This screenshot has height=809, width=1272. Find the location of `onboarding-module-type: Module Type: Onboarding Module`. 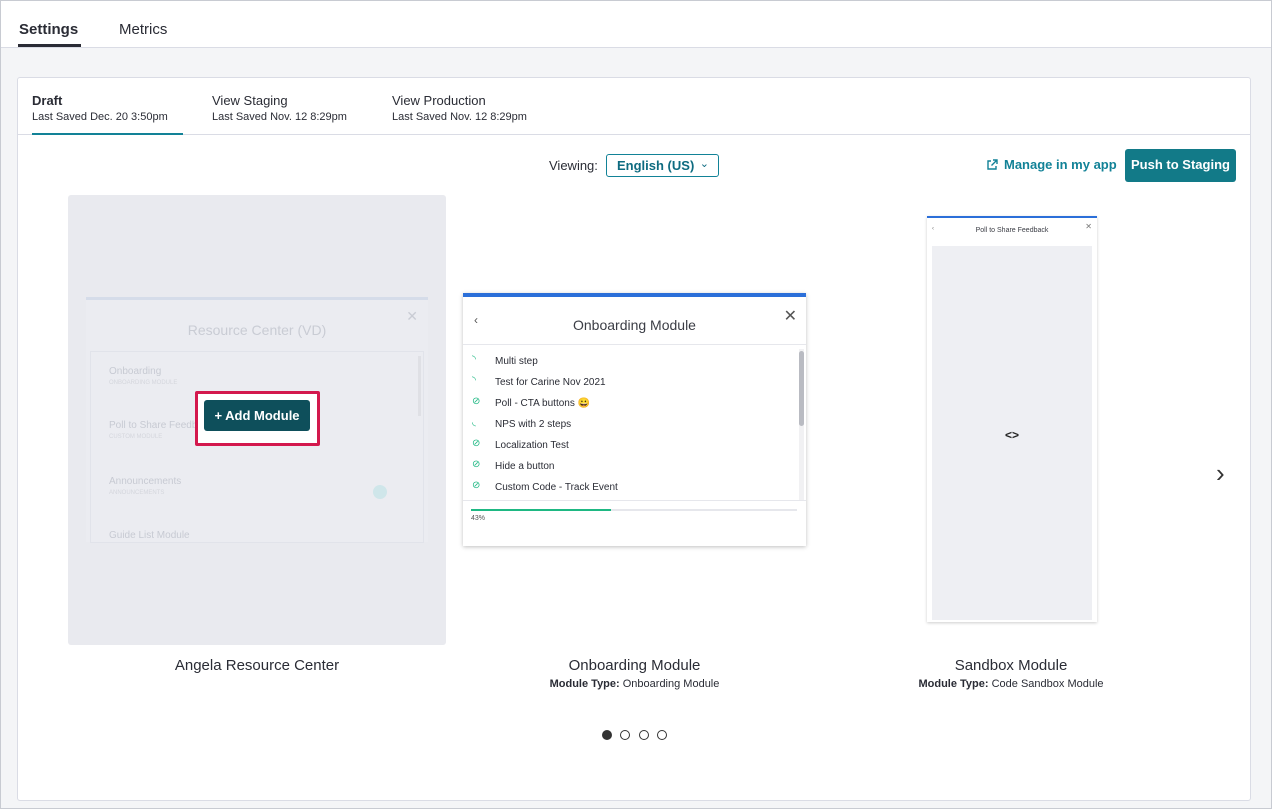

onboarding-module-type: Module Type: Onboarding Module is located at coordinates (634, 684).